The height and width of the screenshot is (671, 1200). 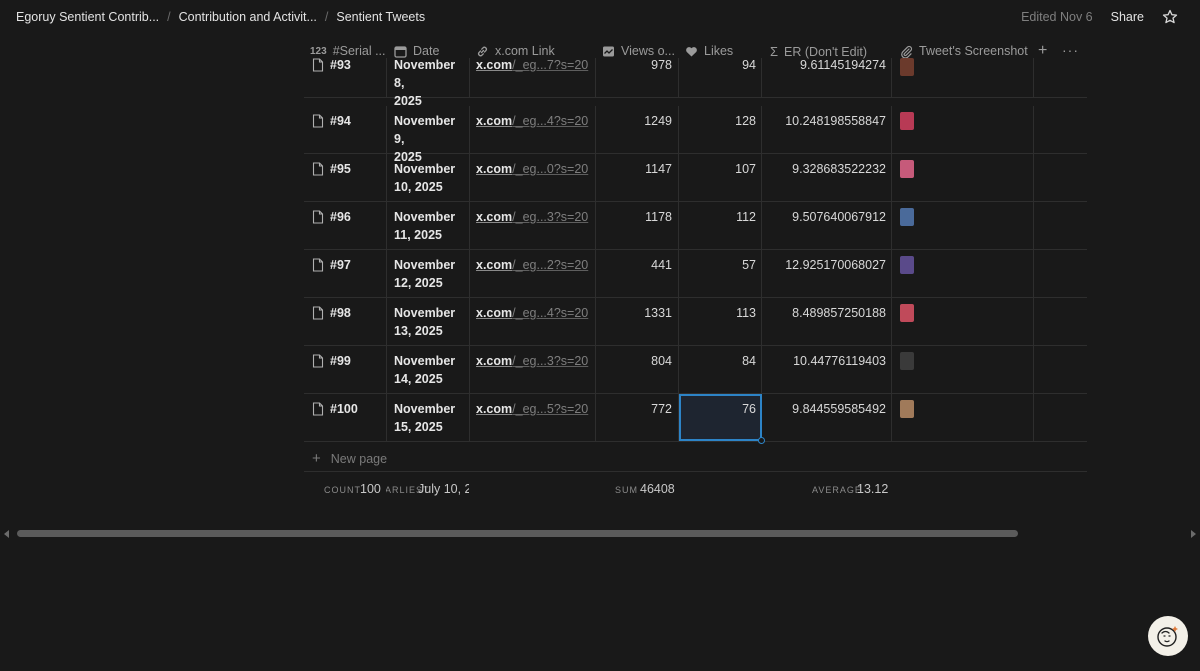 I want to click on horizontal-scrollbar, so click(x=600, y=534).